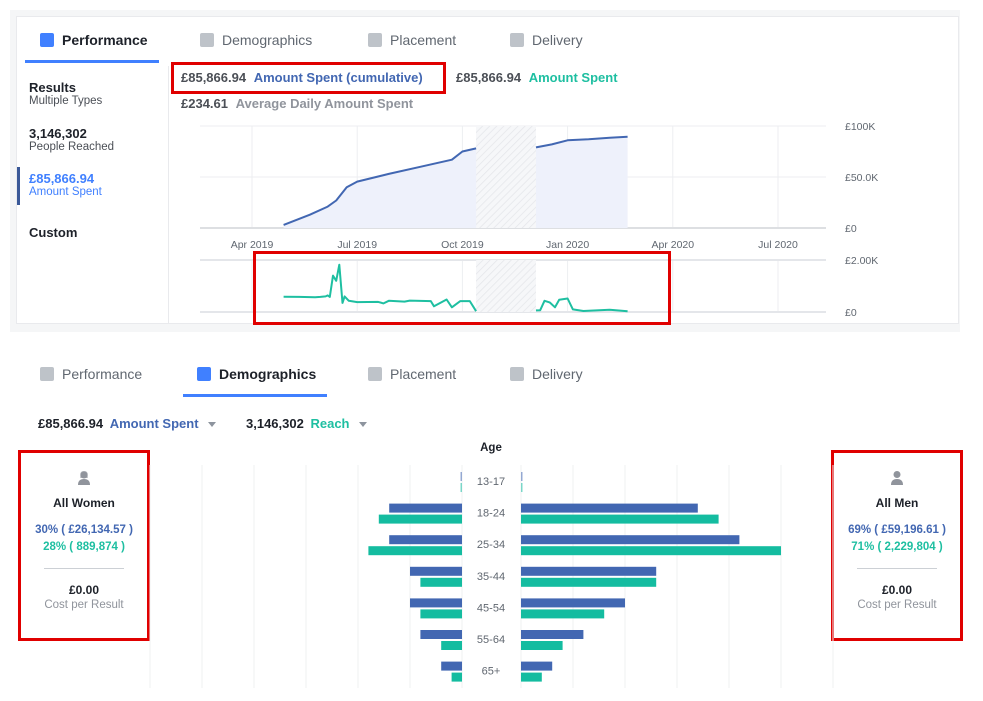  What do you see at coordinates (861, 261) in the screenshot?
I see `y-tick-label: £2.00K` at bounding box center [861, 261].